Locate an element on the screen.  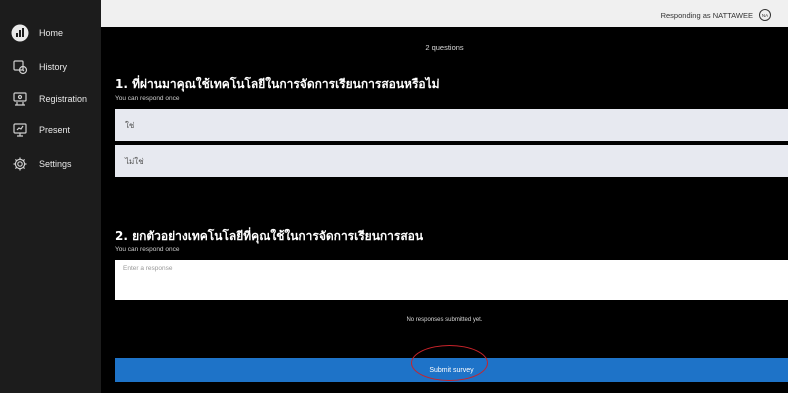
home-logo-icon is located at coordinates (20, 33).